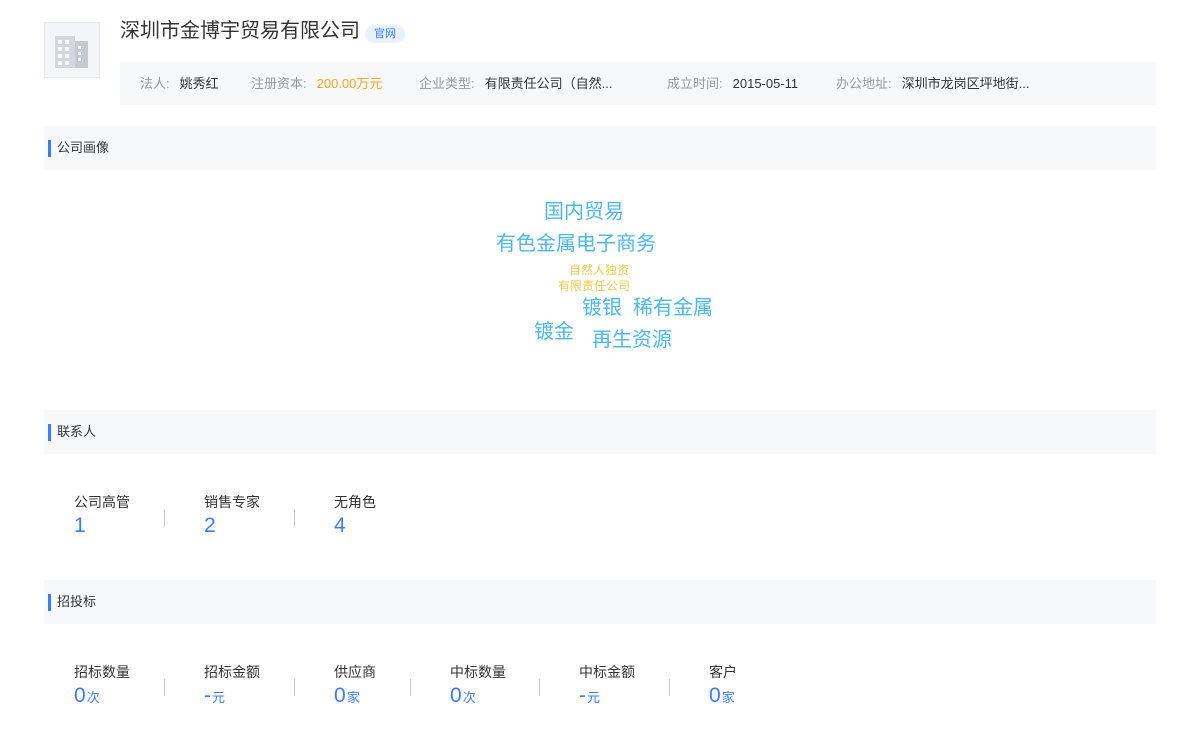 The image size is (1200, 752). What do you see at coordinates (232, 515) in the screenshot?
I see `stat-sales-experts: 销售专家 2` at bounding box center [232, 515].